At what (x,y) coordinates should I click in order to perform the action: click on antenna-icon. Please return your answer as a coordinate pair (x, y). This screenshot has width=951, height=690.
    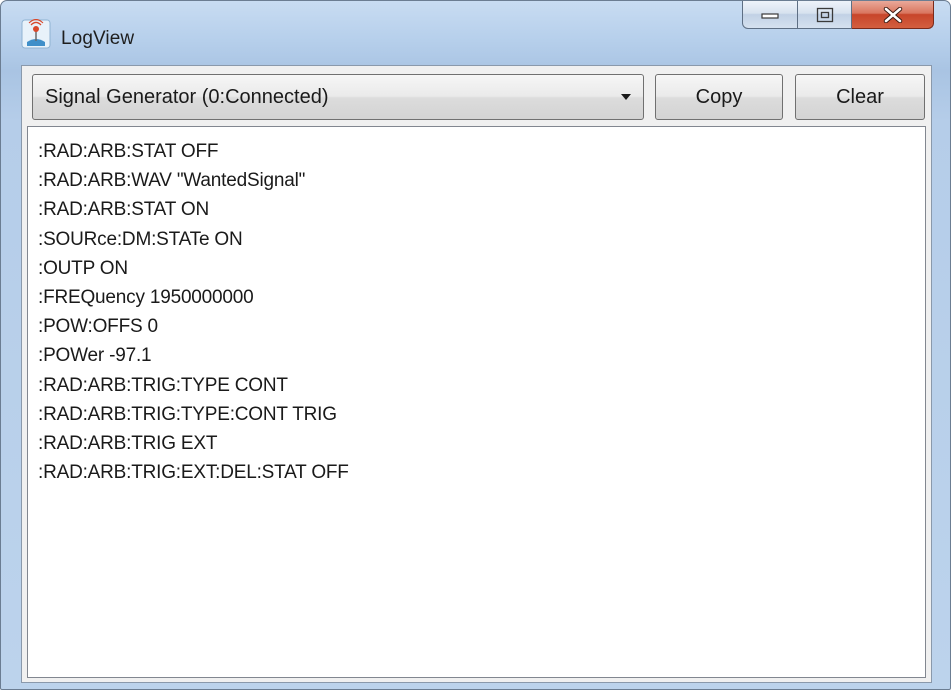
    Looking at the image, I should click on (36, 34).